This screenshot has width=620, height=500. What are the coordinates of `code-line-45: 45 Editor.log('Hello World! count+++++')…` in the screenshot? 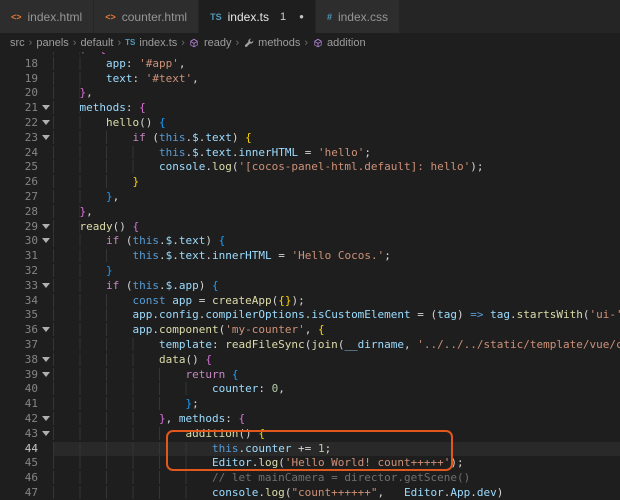 It's located at (310, 463).